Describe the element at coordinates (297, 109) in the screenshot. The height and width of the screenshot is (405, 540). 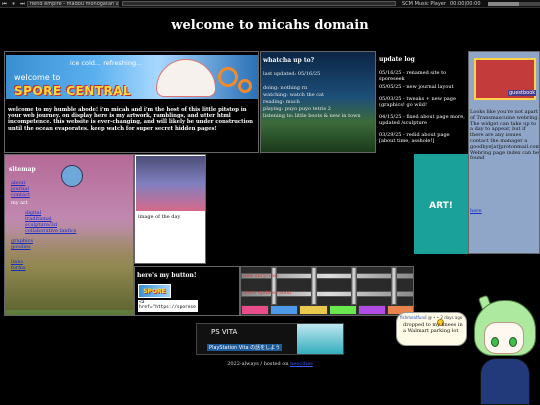
I see `whatcha-line: playing: puyo puyo tetris 2` at that location.